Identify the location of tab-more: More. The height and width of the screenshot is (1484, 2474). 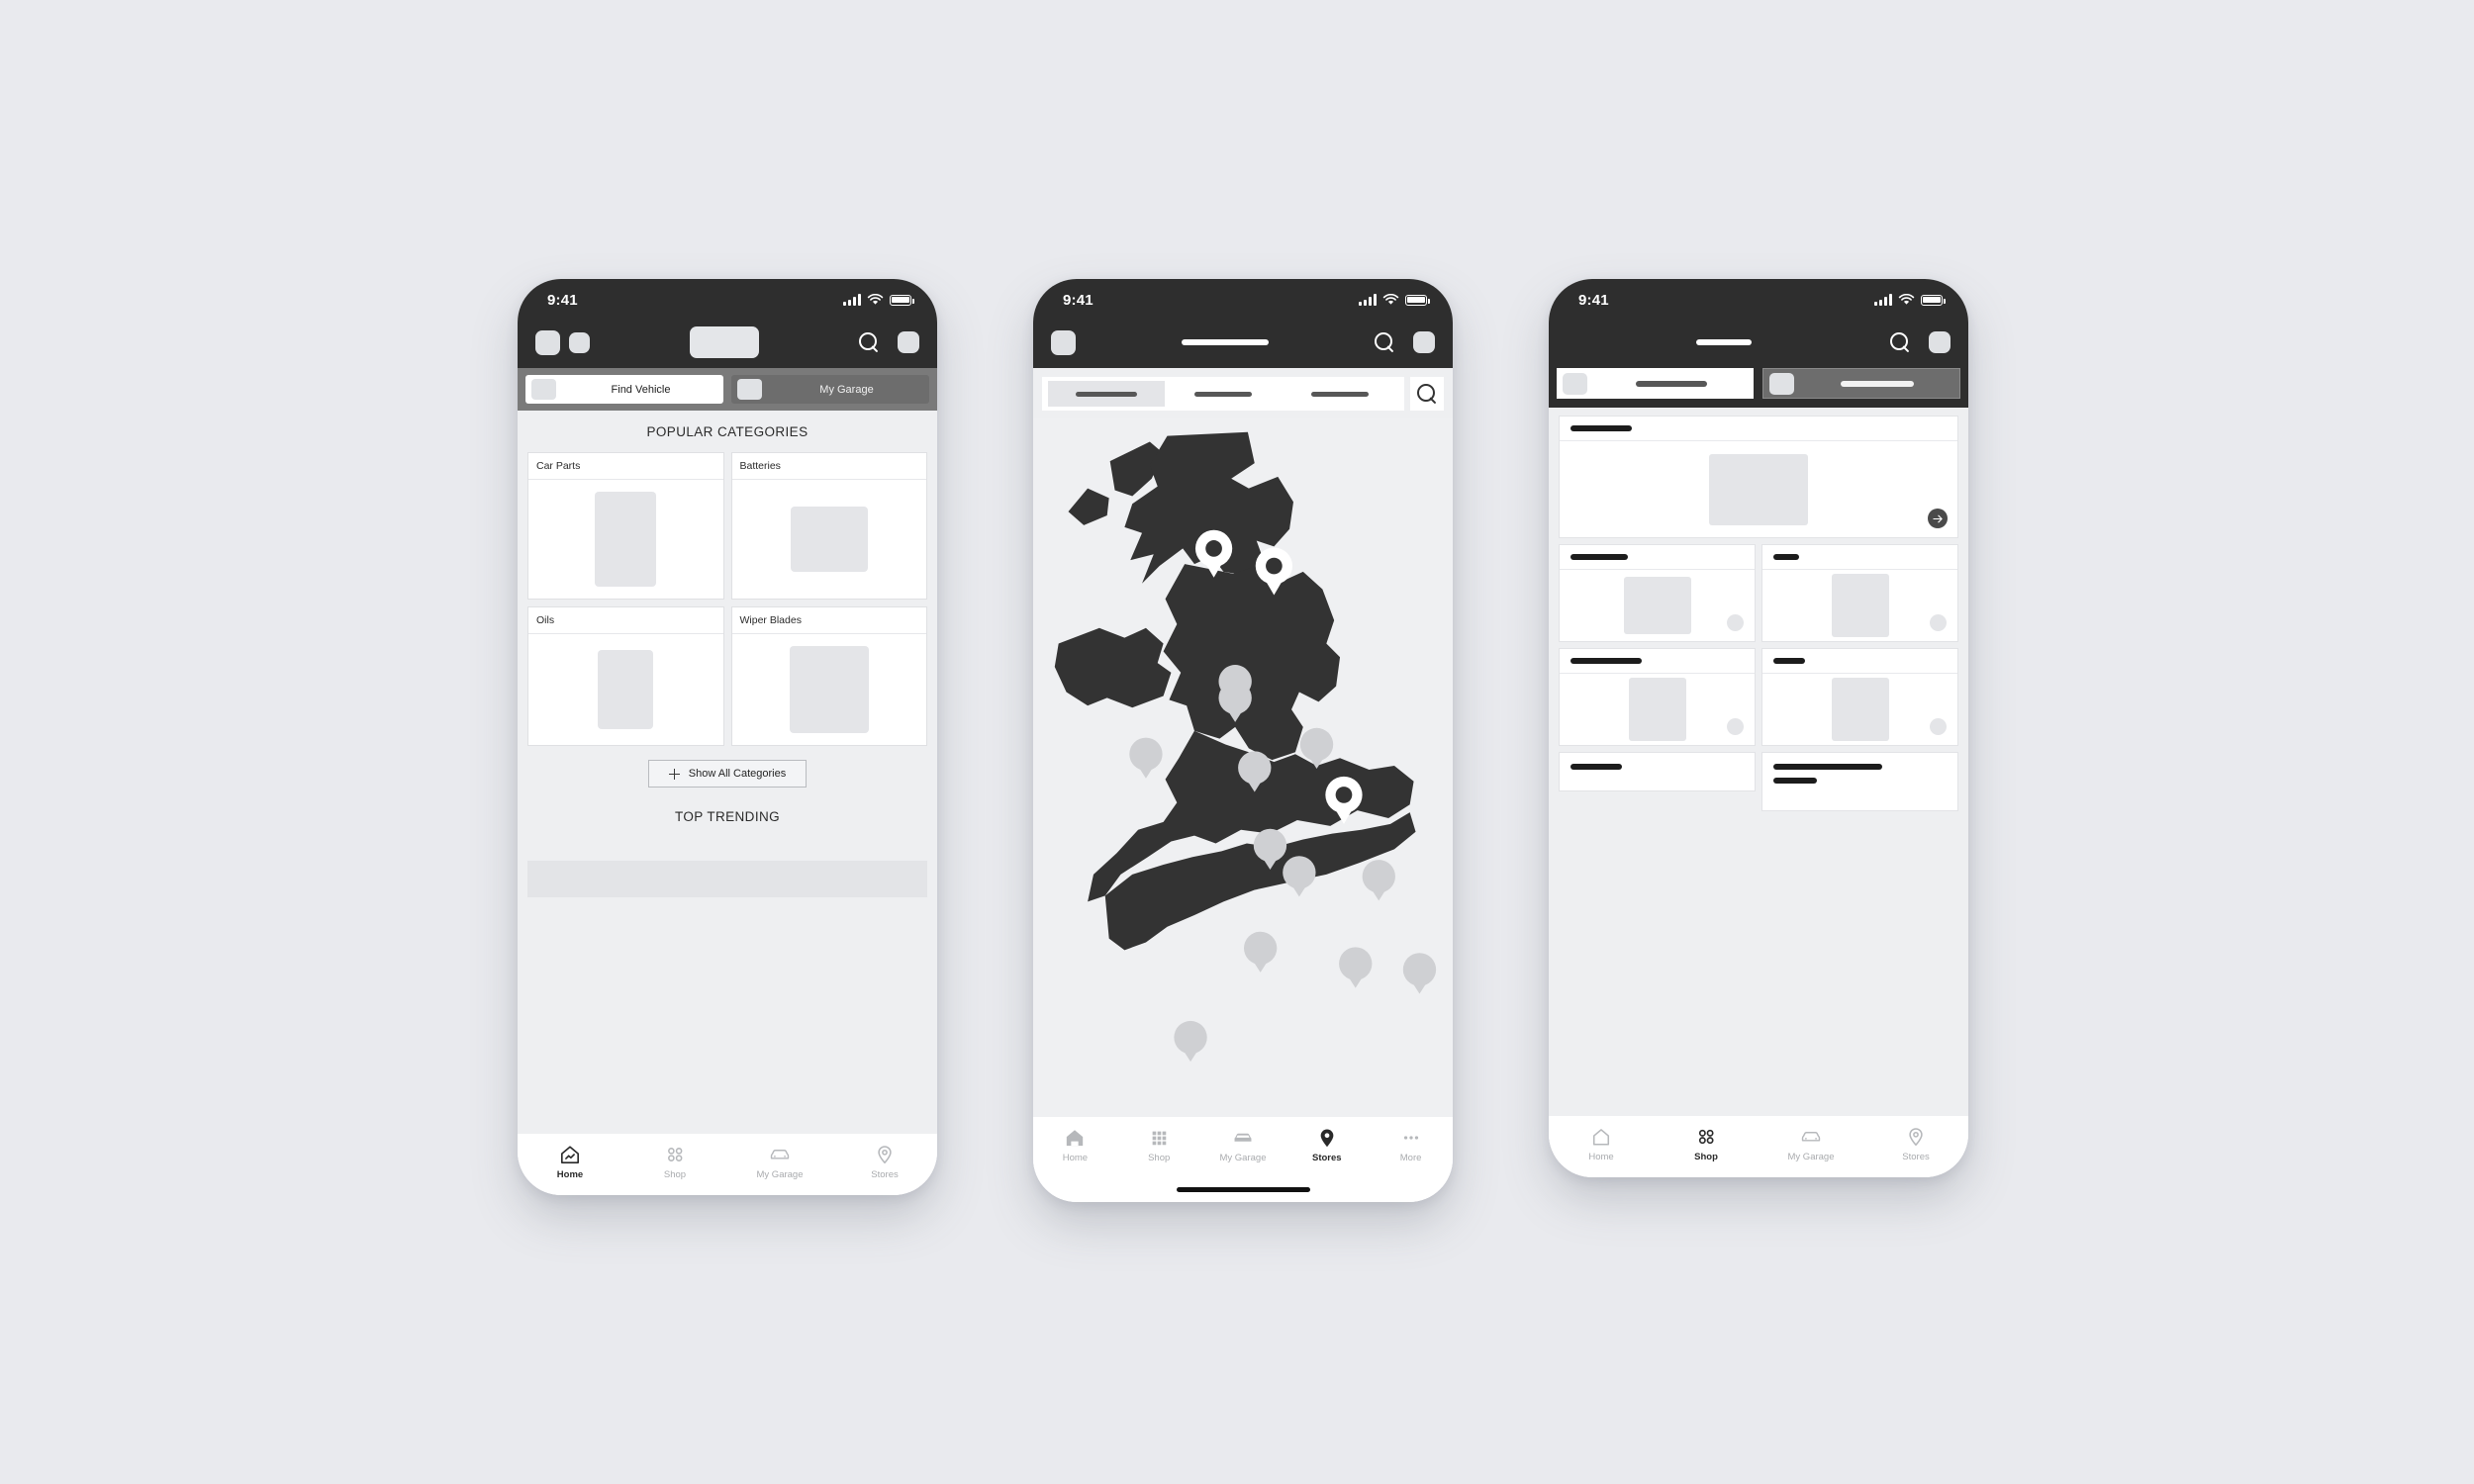
(1411, 1145).